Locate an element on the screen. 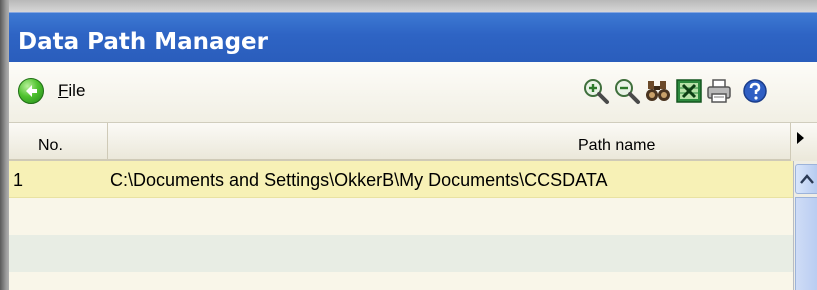 The image size is (817, 290). column-header-no-label: No. is located at coordinates (50, 145).